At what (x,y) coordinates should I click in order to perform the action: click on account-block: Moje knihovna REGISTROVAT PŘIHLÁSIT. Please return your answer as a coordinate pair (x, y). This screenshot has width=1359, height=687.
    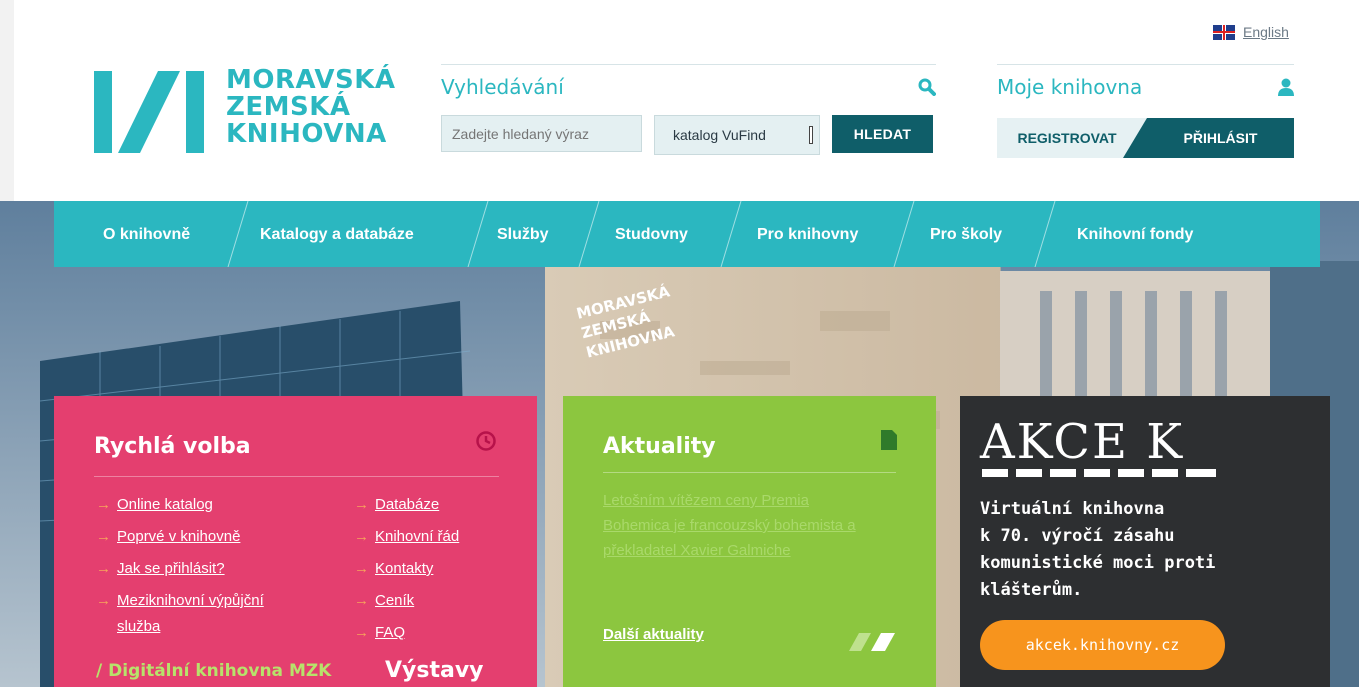
    Looking at the image, I should click on (1145, 111).